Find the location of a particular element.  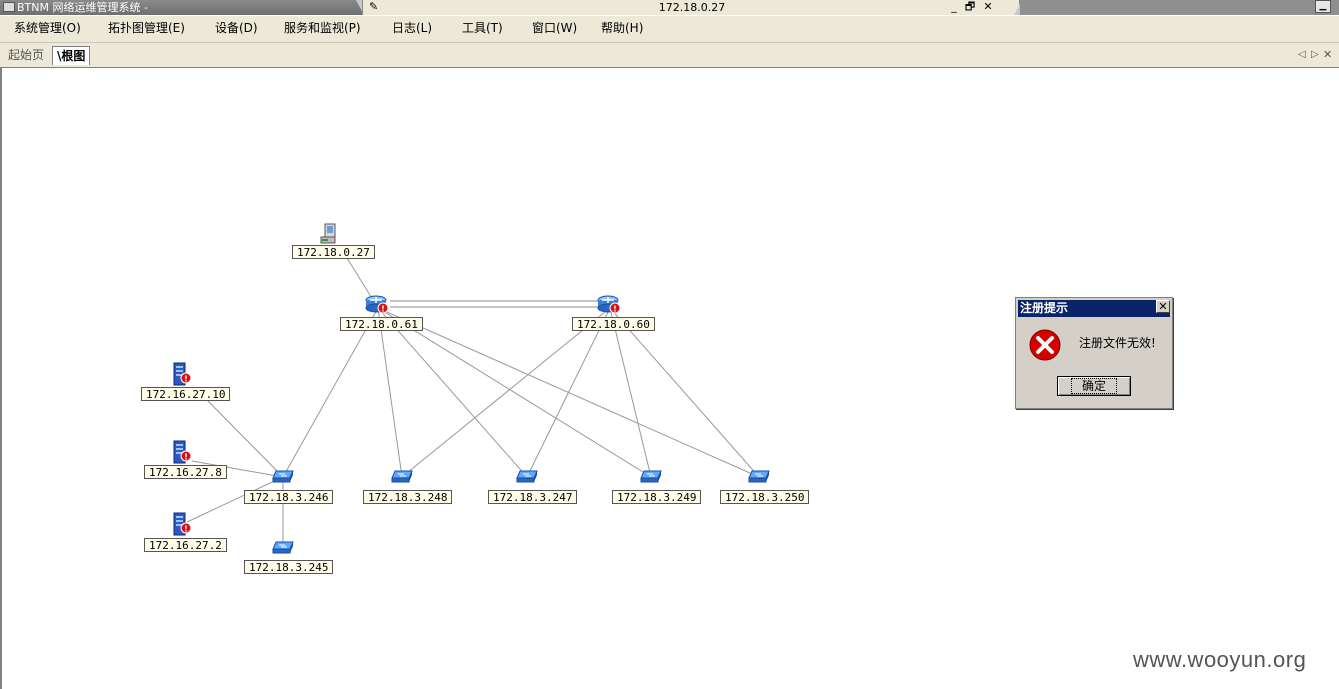

node-label: 172.18.3.250 is located at coordinates (765, 497).